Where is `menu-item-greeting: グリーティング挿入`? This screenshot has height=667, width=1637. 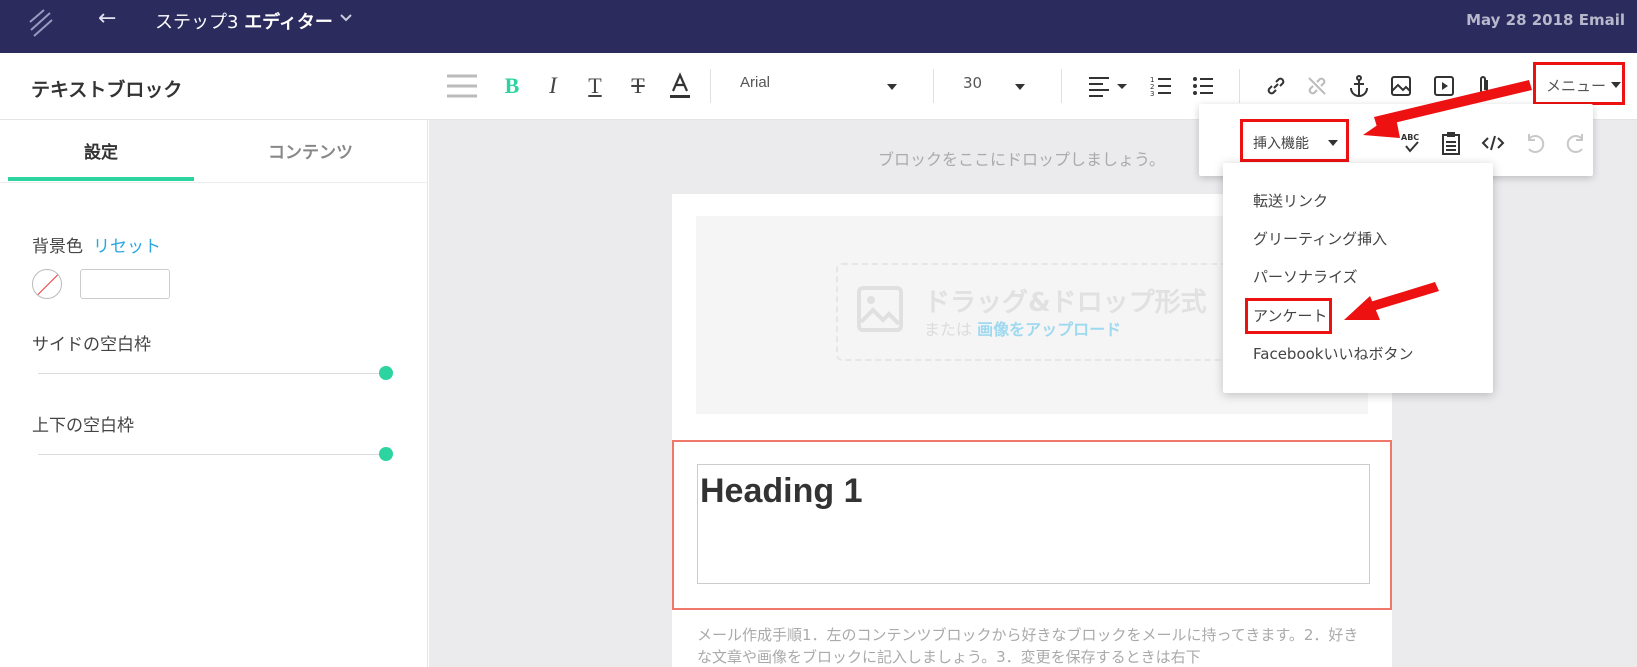 menu-item-greeting: グリーティング挿入 is located at coordinates (1320, 238).